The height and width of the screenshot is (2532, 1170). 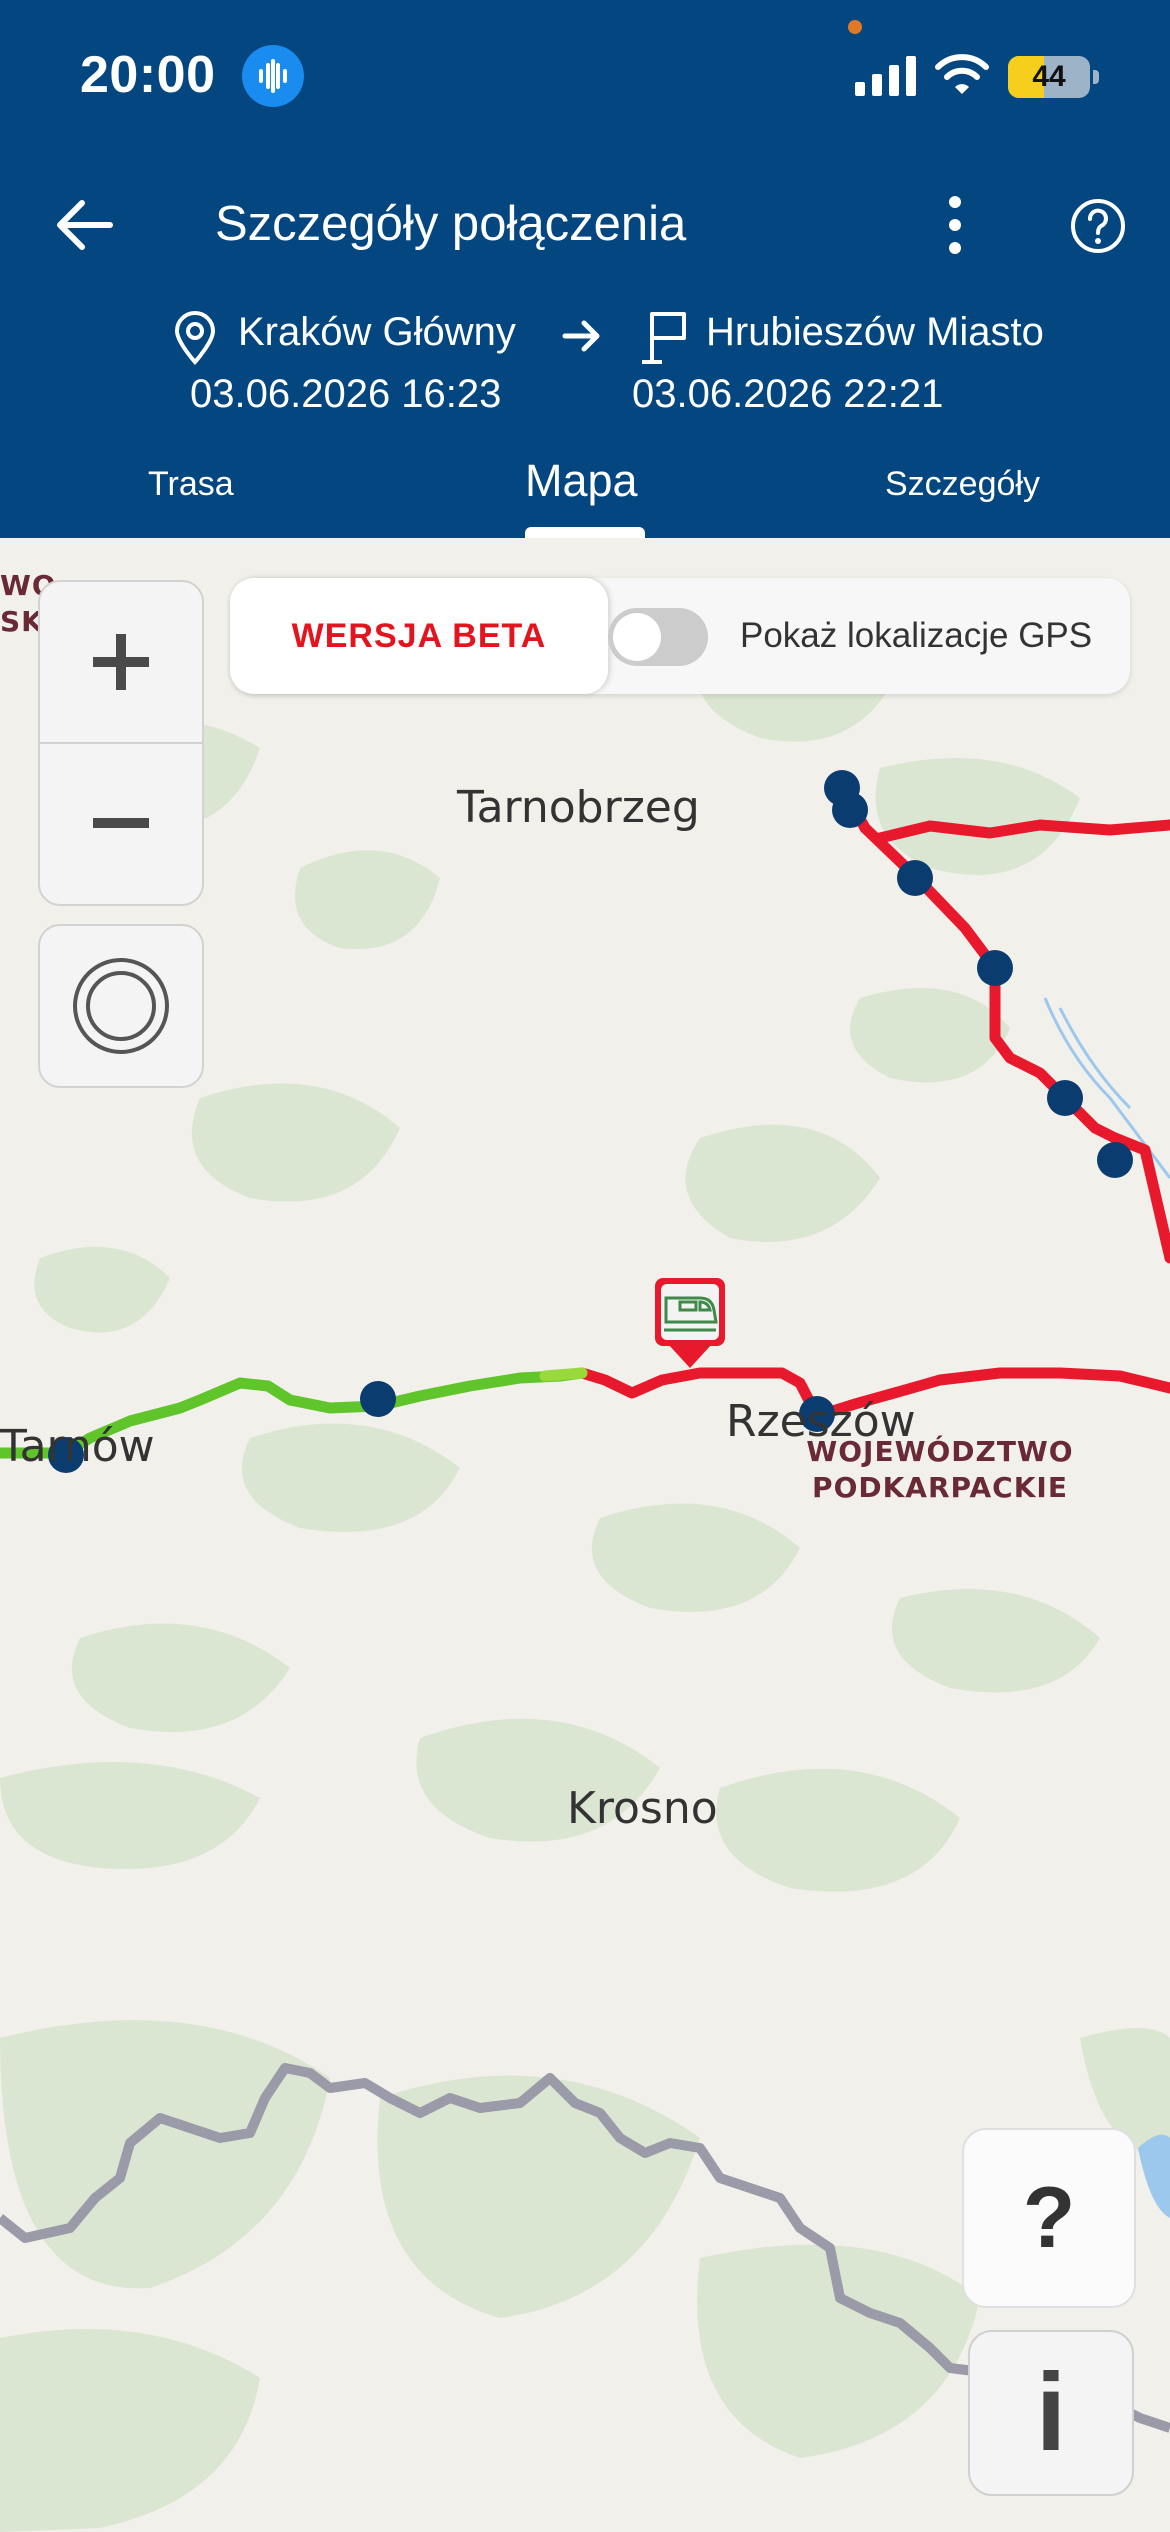 What do you see at coordinates (191, 484) in the screenshot?
I see `tab-trasa: Trasa` at bounding box center [191, 484].